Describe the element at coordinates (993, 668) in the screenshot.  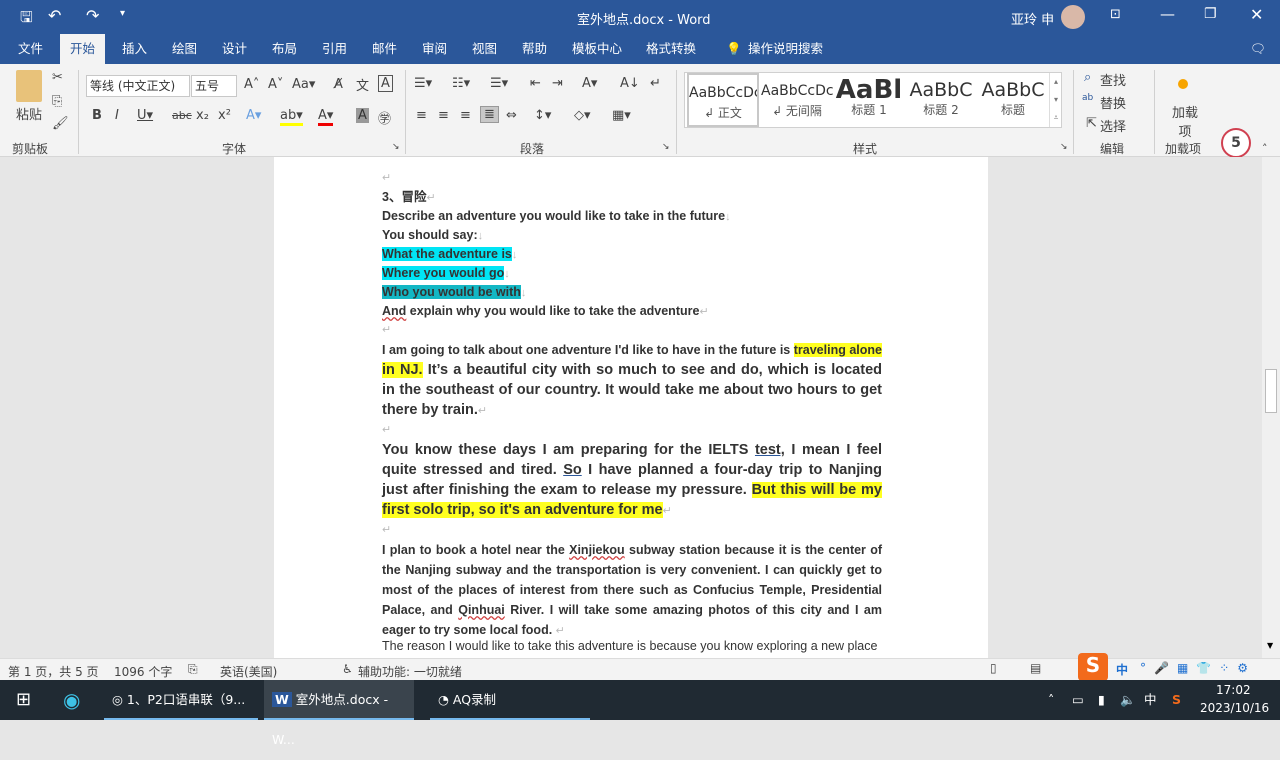
I see `read-mode-icon: ▯` at that location.